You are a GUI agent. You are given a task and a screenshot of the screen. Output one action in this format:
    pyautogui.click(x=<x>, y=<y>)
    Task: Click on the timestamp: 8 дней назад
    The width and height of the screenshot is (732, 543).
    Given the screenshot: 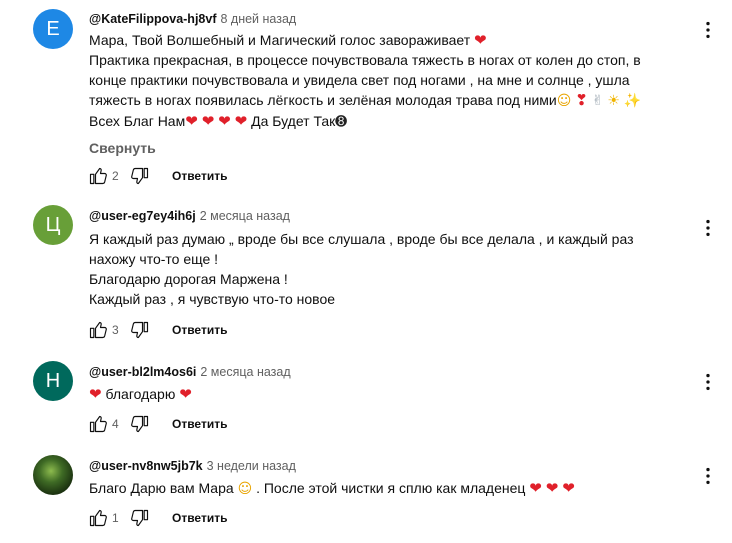 What is the action you would take?
    pyautogui.click(x=258, y=19)
    